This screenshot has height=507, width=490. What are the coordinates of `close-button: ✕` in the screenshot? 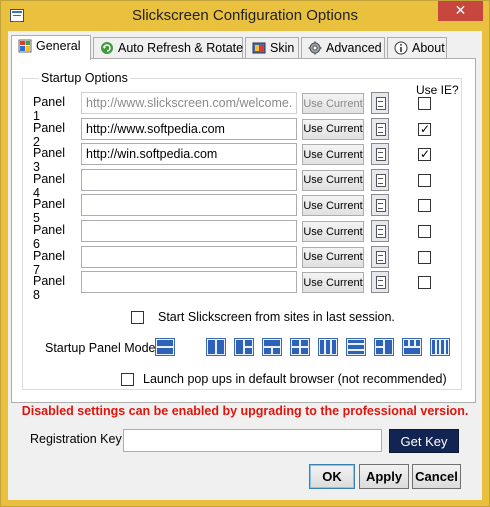 It's located at (460, 11).